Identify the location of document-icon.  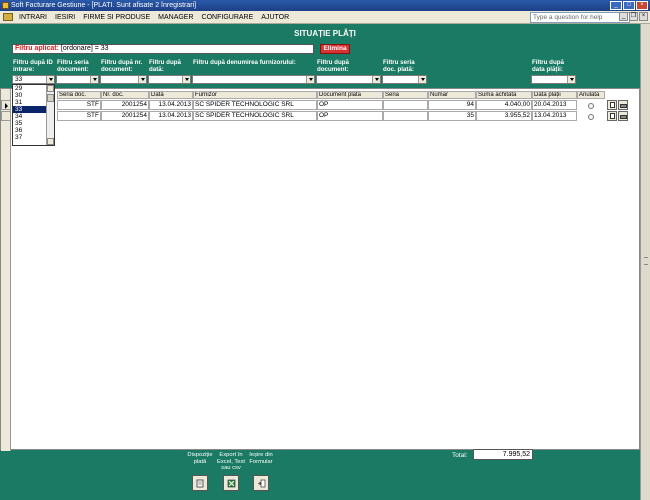
(612, 105).